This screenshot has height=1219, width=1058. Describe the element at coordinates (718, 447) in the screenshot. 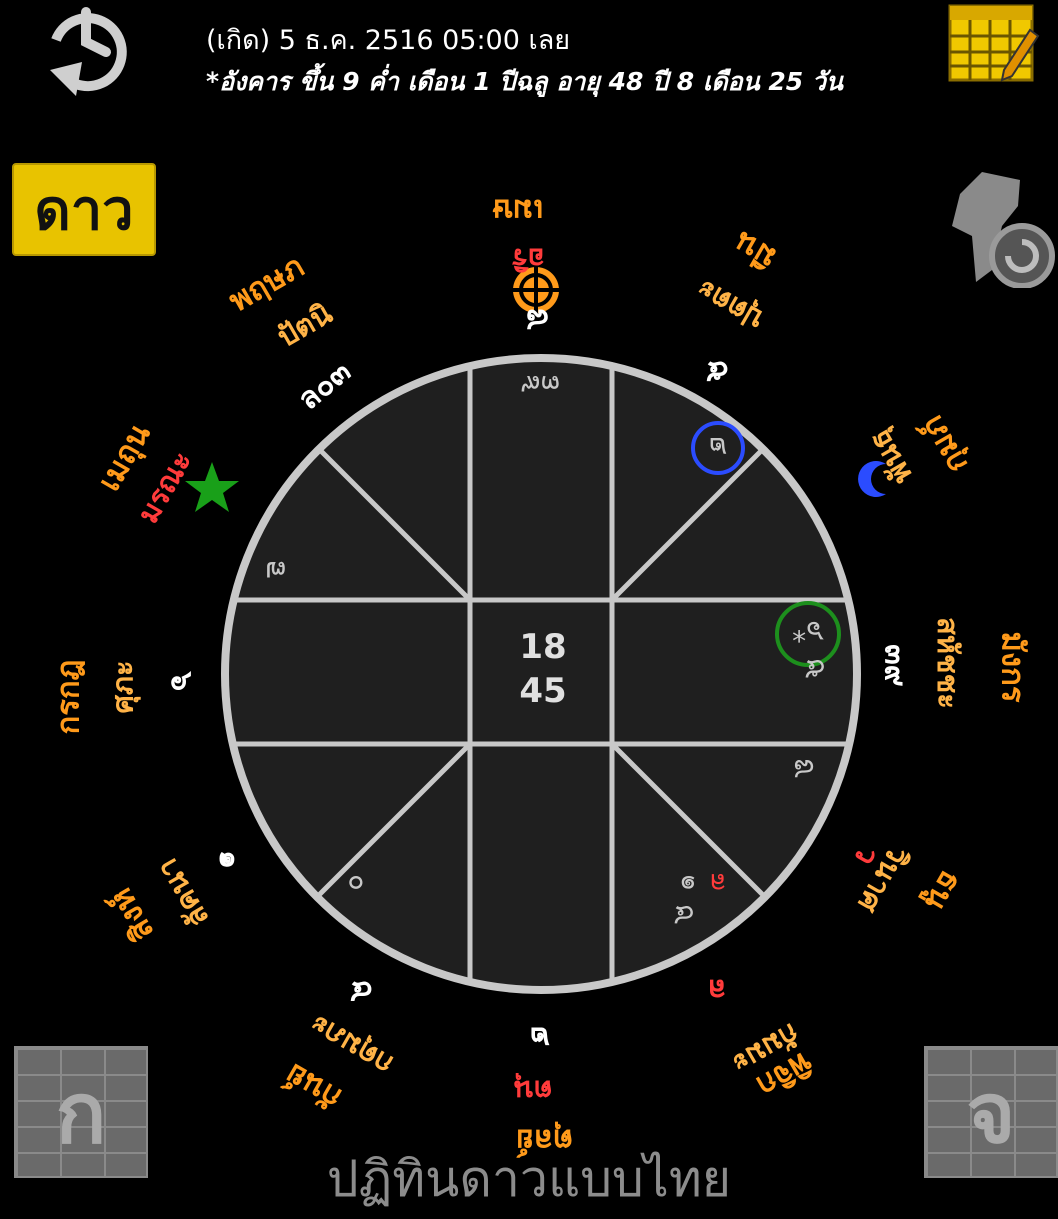

I see `cell-top-right-tri: ๒` at that location.